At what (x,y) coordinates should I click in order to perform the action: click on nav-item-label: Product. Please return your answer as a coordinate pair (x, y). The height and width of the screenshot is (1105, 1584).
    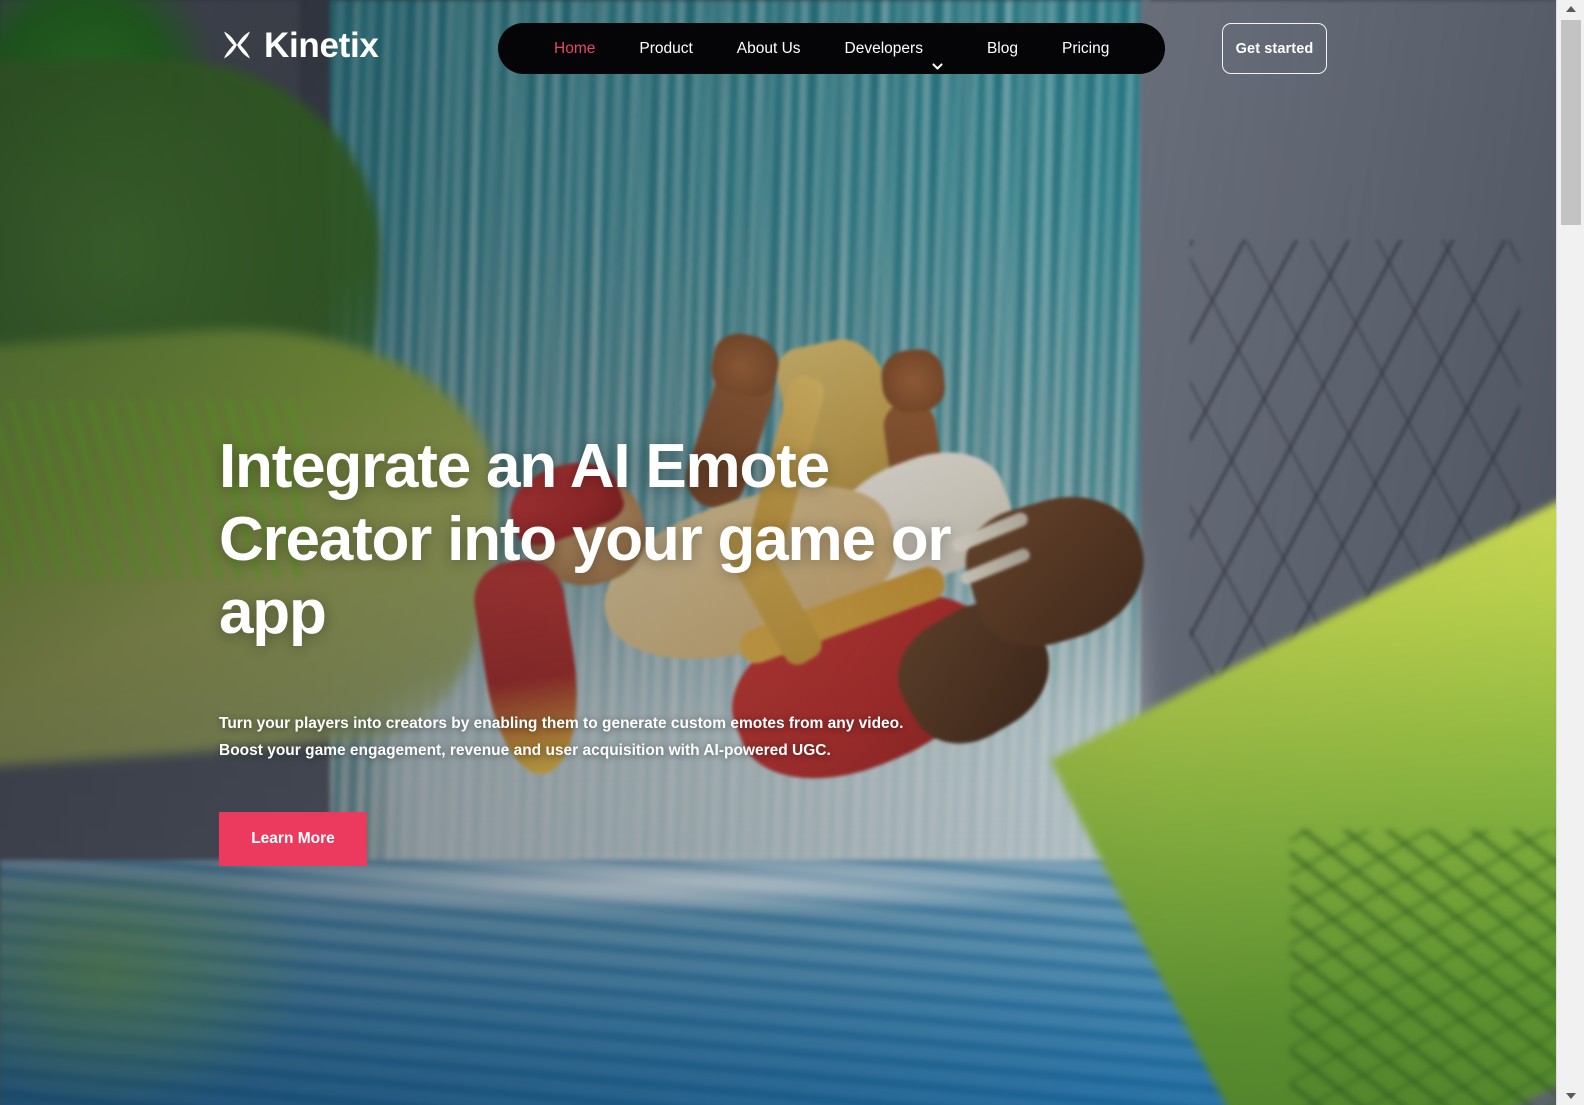
    Looking at the image, I should click on (666, 48).